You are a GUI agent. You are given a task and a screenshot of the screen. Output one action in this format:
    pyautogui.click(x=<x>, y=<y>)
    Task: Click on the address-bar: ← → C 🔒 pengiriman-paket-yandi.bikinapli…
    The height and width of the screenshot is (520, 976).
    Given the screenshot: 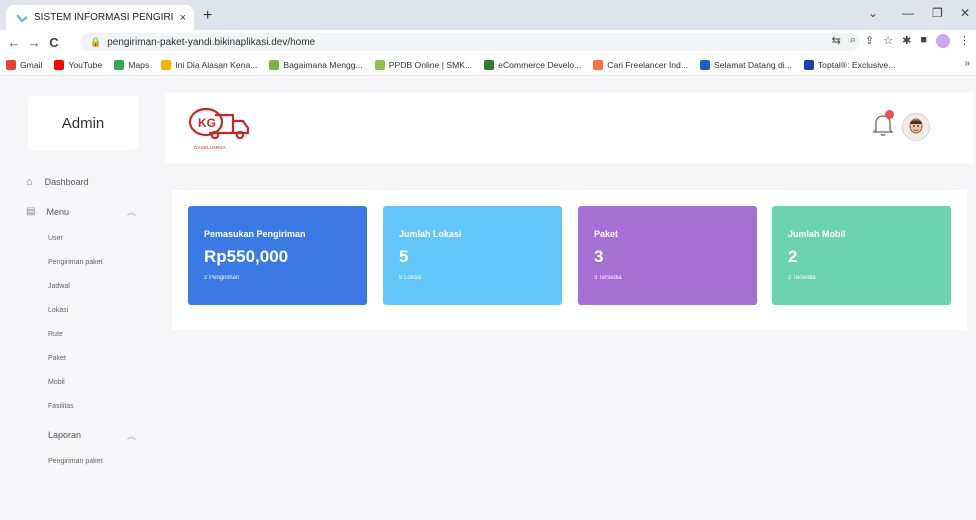 What is the action you would take?
    pyautogui.click(x=488, y=42)
    